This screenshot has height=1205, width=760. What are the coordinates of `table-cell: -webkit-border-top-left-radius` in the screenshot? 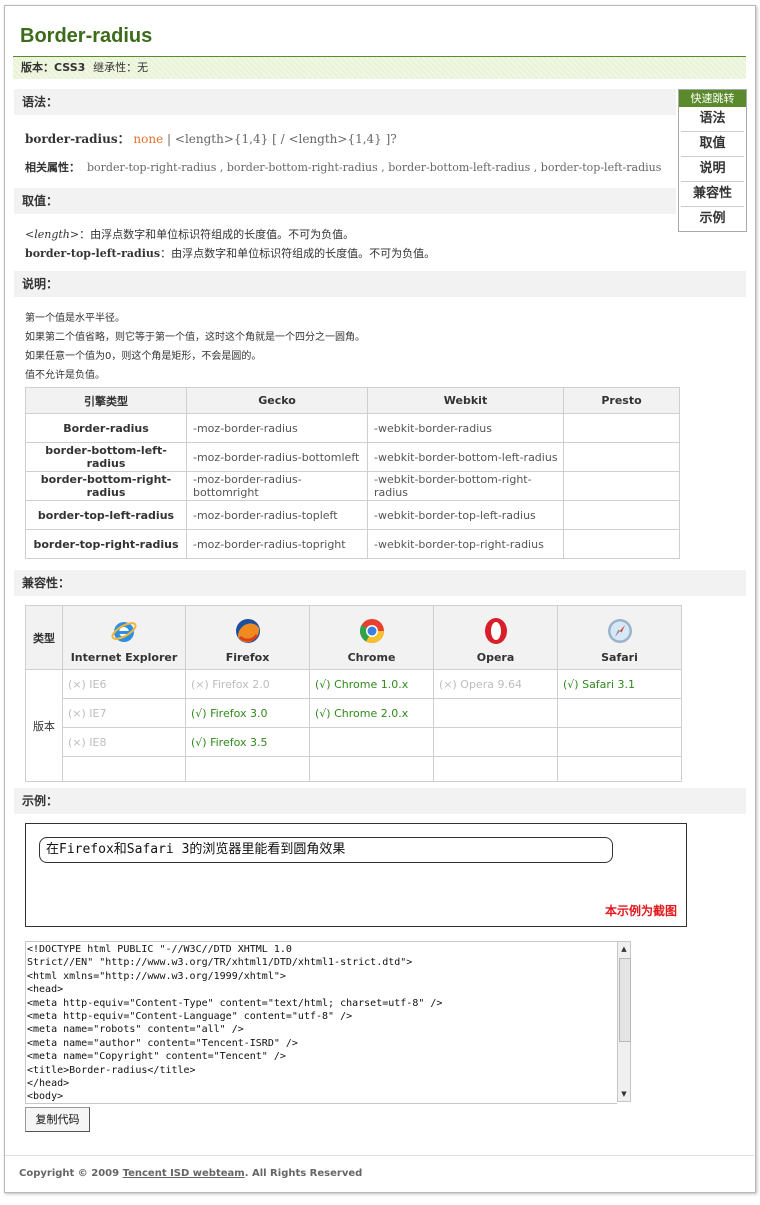 It's located at (465, 515).